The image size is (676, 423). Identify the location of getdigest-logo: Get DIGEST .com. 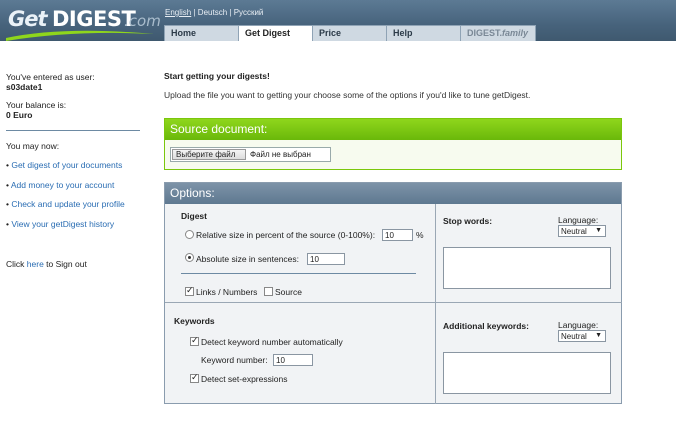
(82, 22).